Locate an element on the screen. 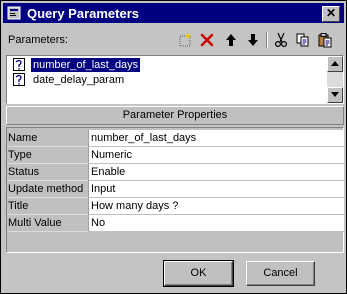 Image resolution: width=347 pixels, height=294 pixels. move-up-icon is located at coordinates (231, 40).